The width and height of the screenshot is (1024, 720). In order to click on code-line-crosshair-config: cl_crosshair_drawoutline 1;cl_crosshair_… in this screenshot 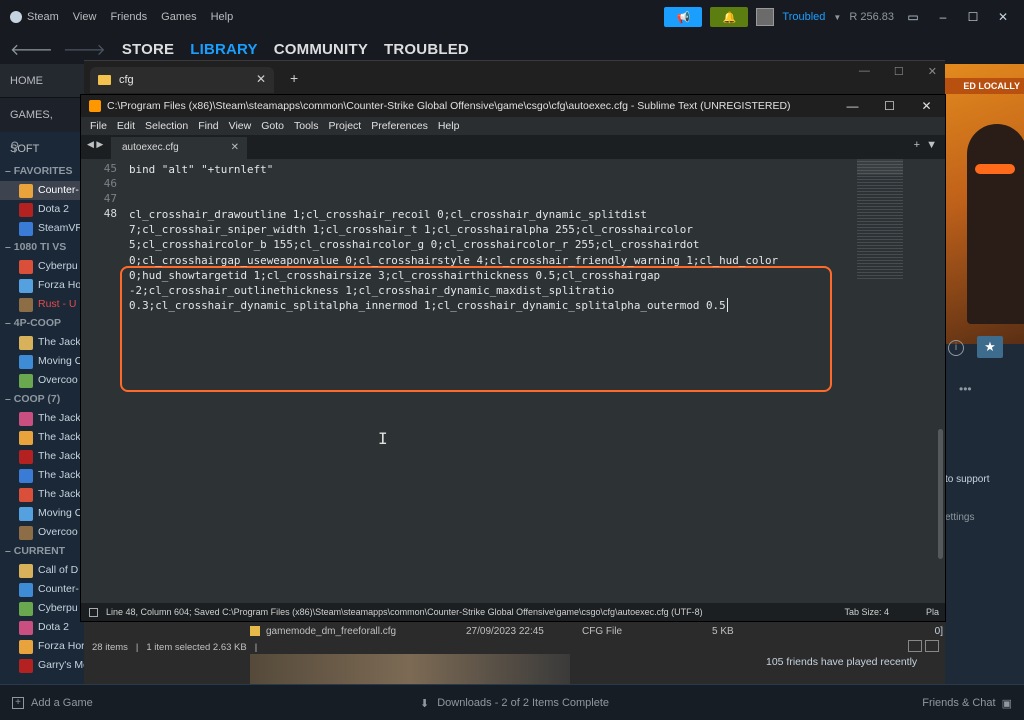, I will do `click(453, 260)`.